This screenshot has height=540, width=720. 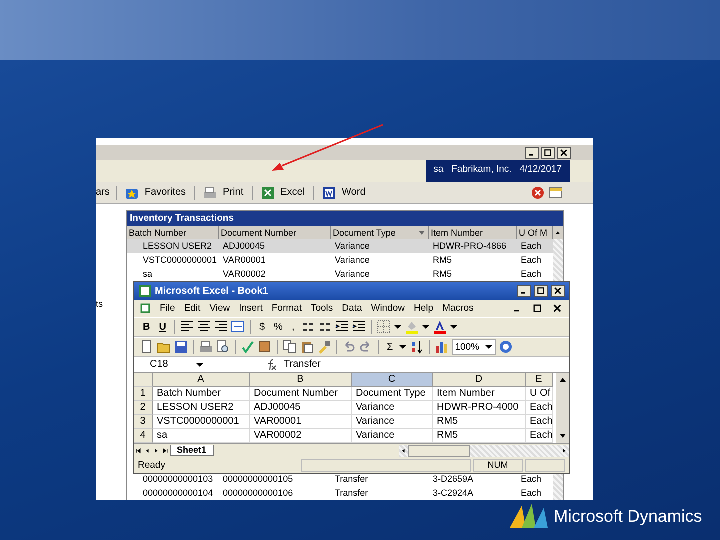 I want to click on table-cell-text: RM5, so click(x=443, y=274).